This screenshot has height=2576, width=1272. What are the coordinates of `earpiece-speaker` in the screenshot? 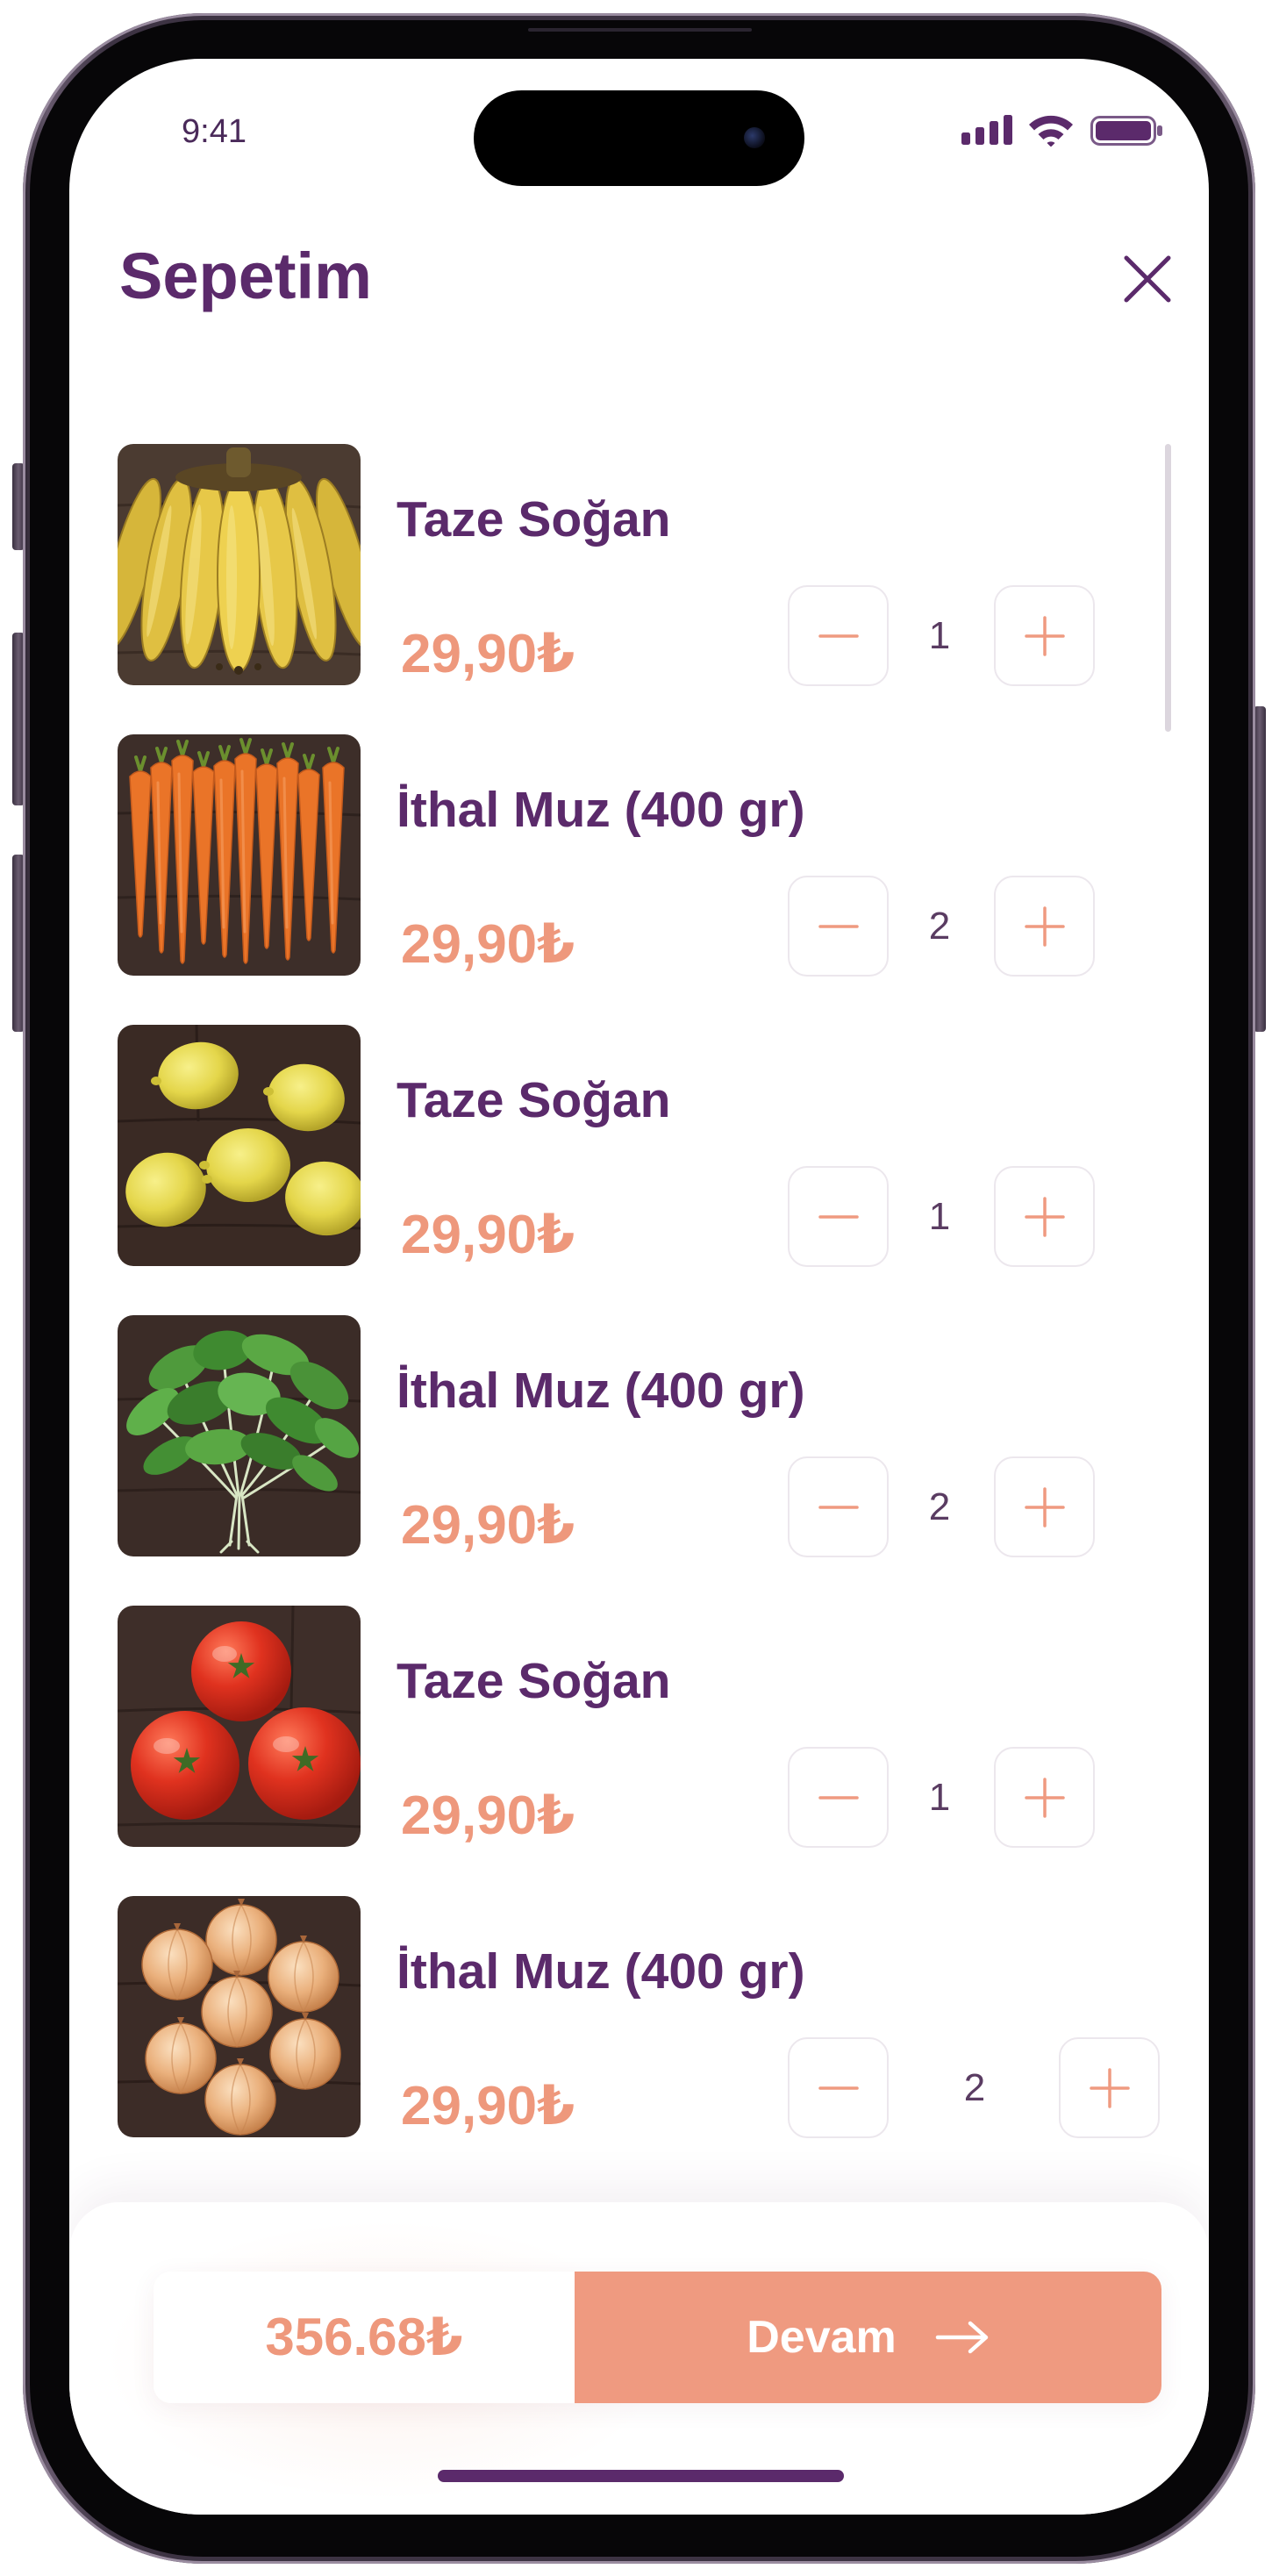 It's located at (640, 30).